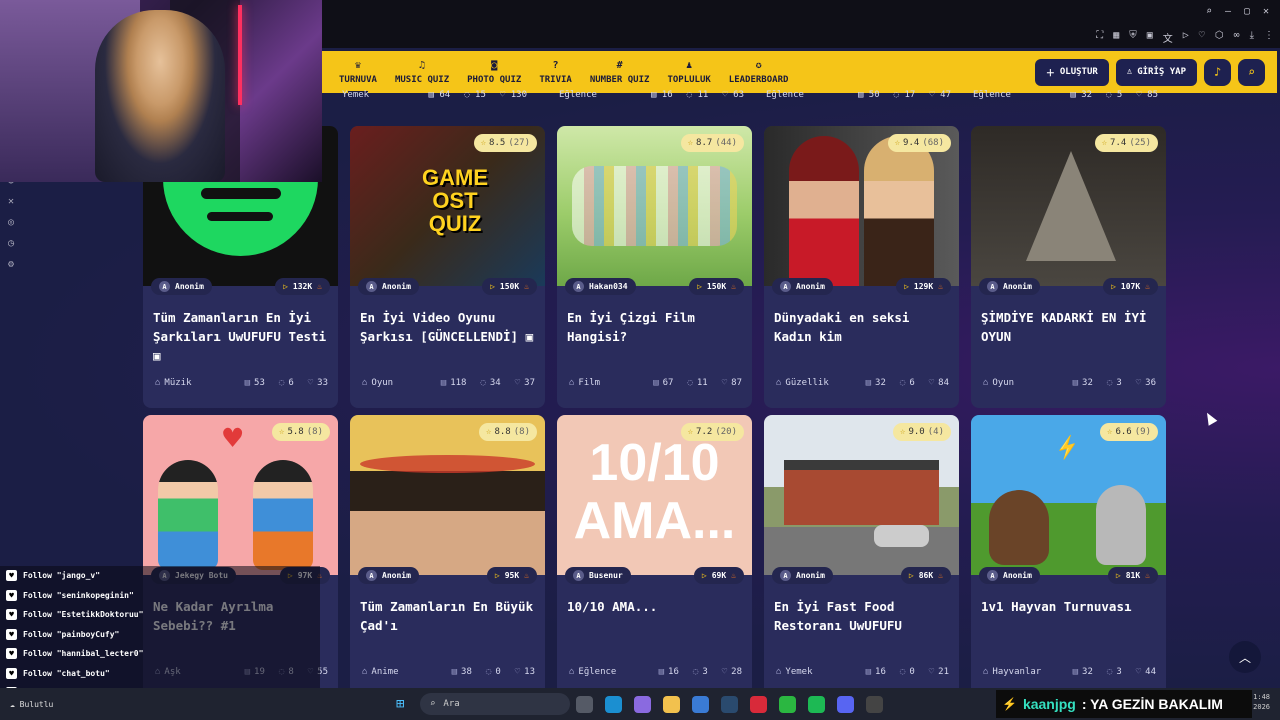 This screenshot has width=1280, height=720. Describe the element at coordinates (259, 383) in the screenshot. I see `question-count-value: 53` at that location.